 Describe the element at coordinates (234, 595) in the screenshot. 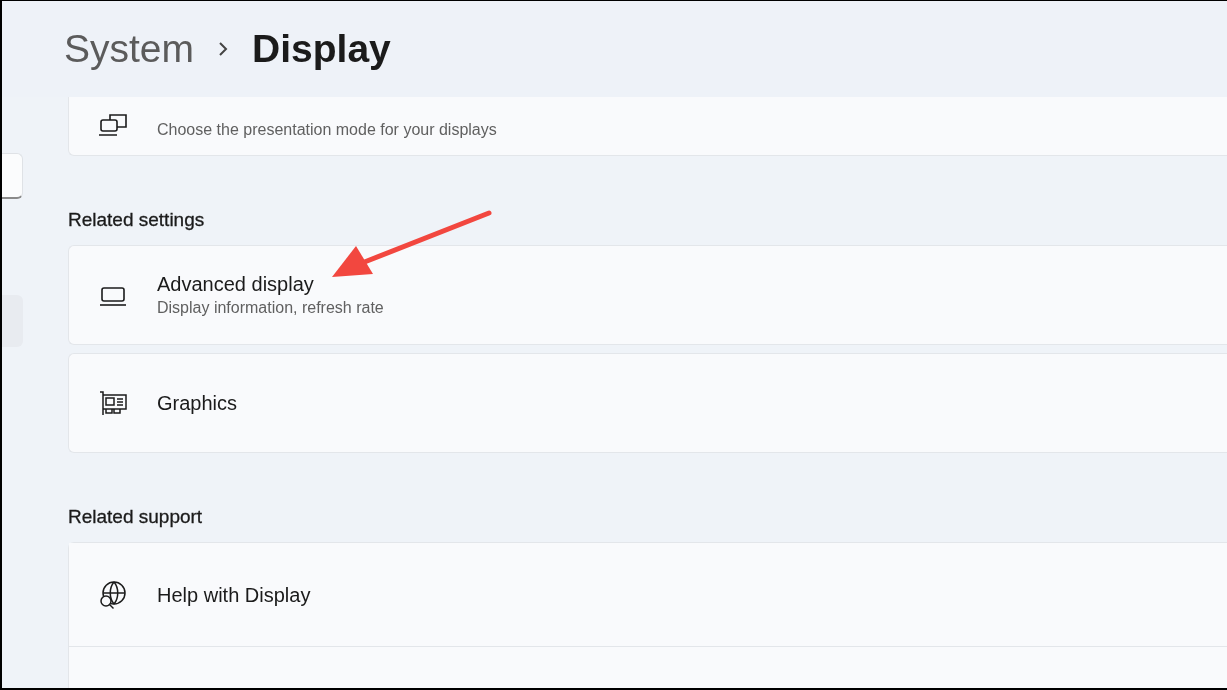

I see `setting-title: Help with Display` at that location.